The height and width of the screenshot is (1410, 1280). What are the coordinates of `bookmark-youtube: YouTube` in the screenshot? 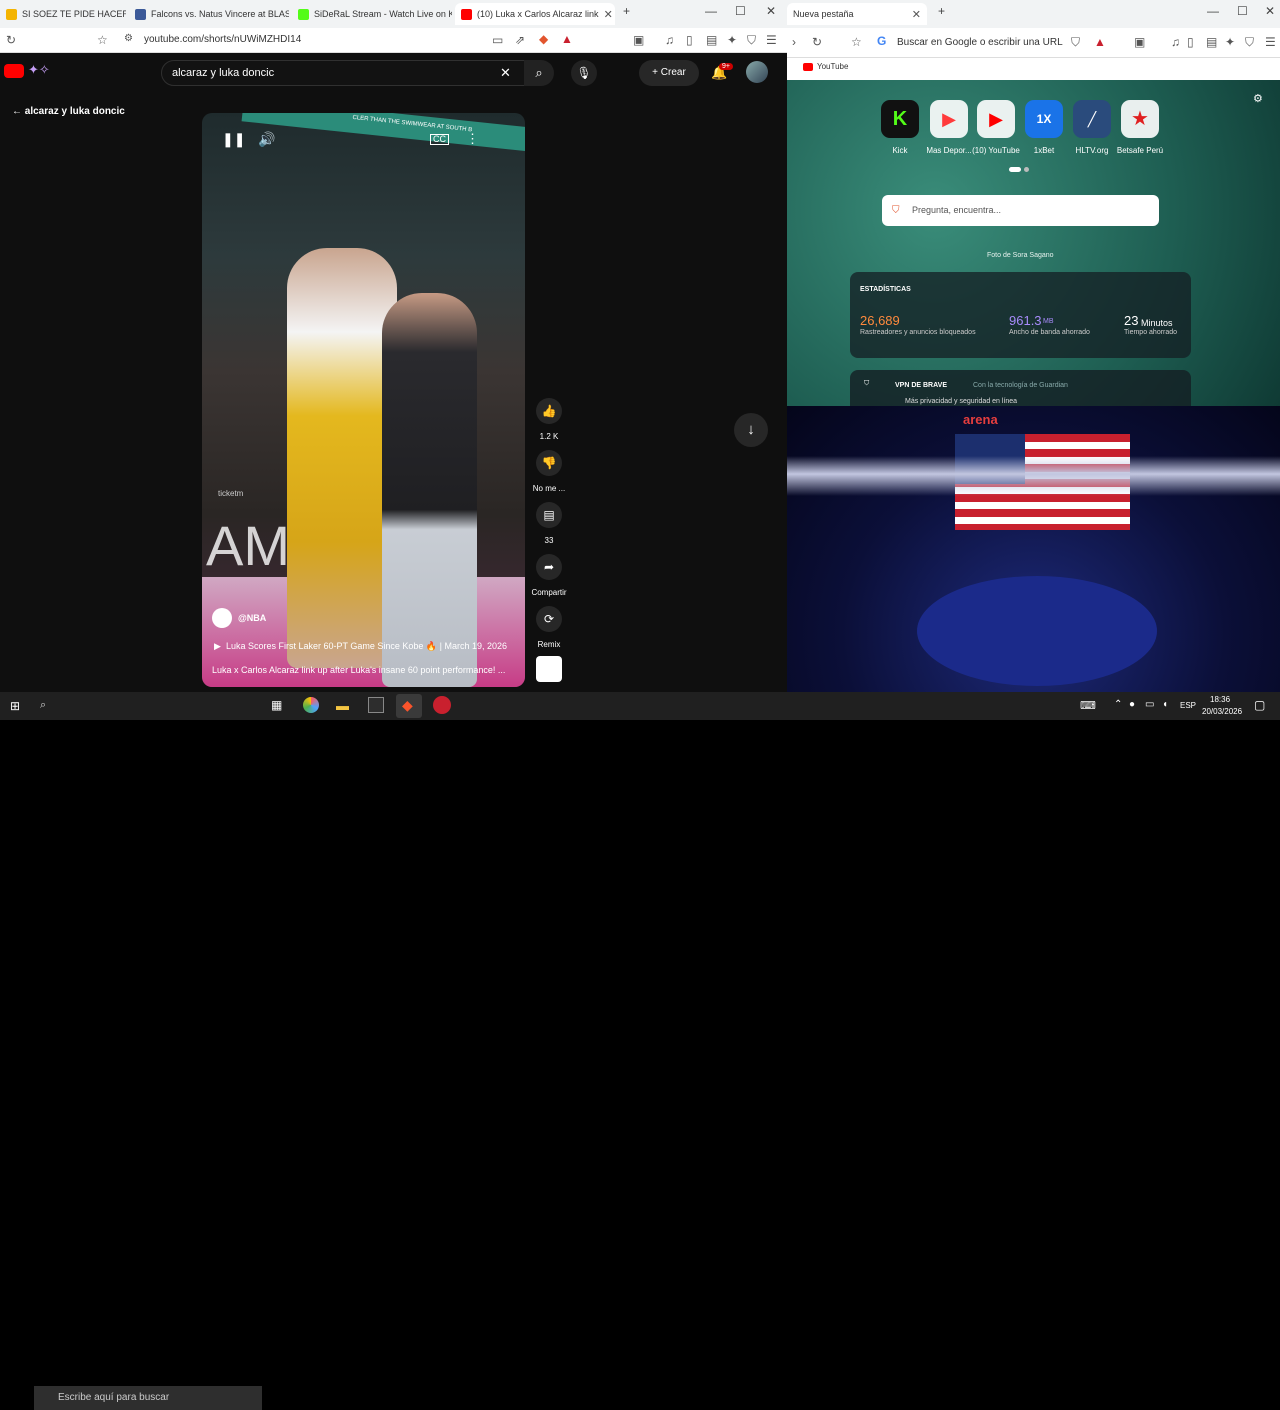 It's located at (832, 66).